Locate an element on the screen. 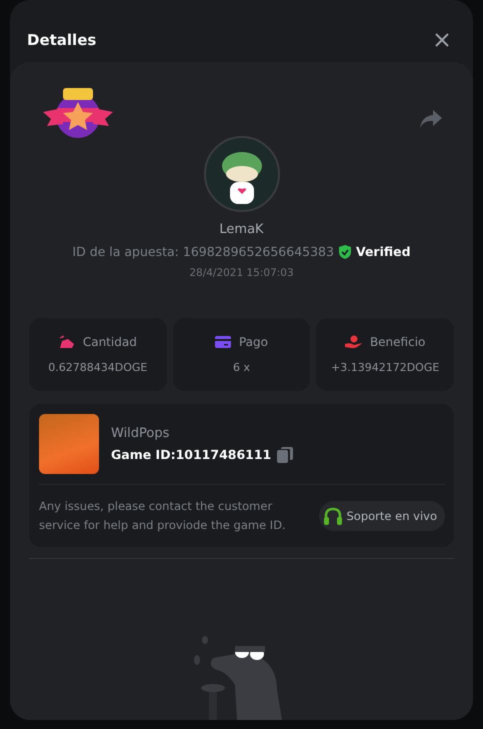  close-icon is located at coordinates (442, 40).